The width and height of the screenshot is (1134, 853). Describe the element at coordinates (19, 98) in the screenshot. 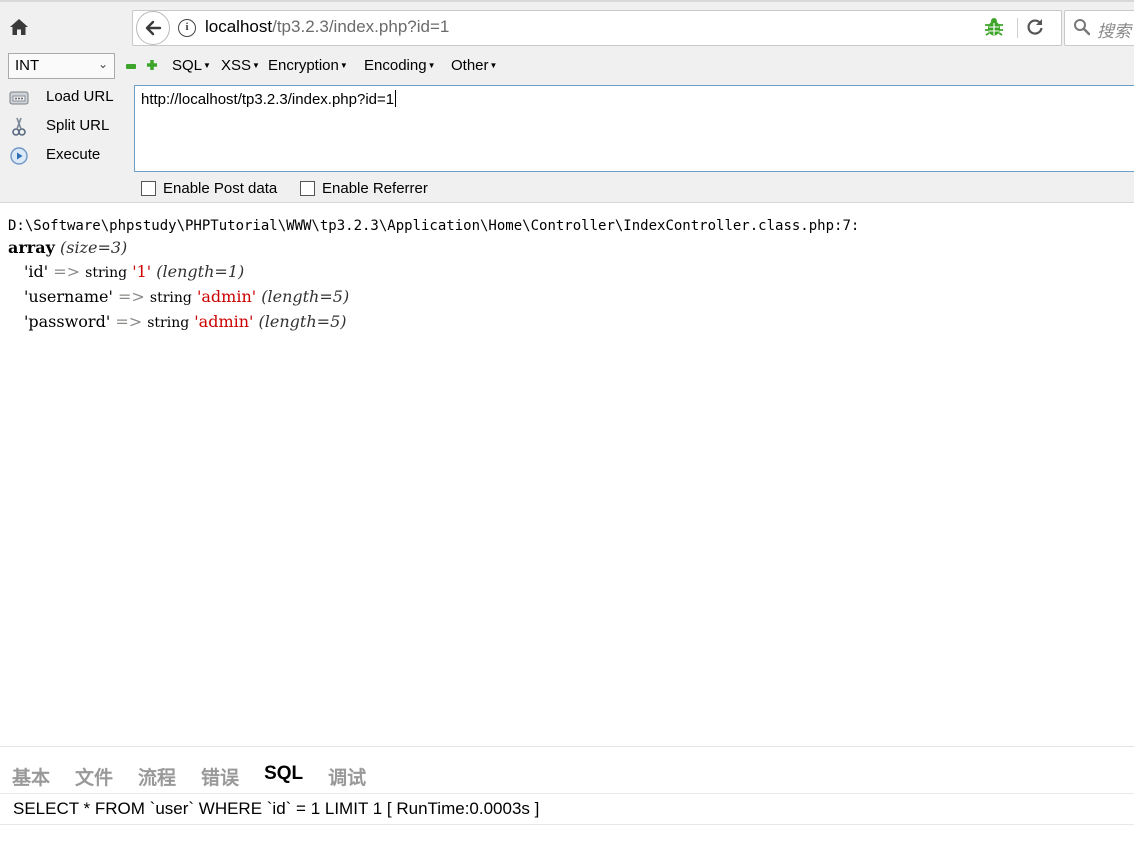

I see `load-url-icon` at that location.